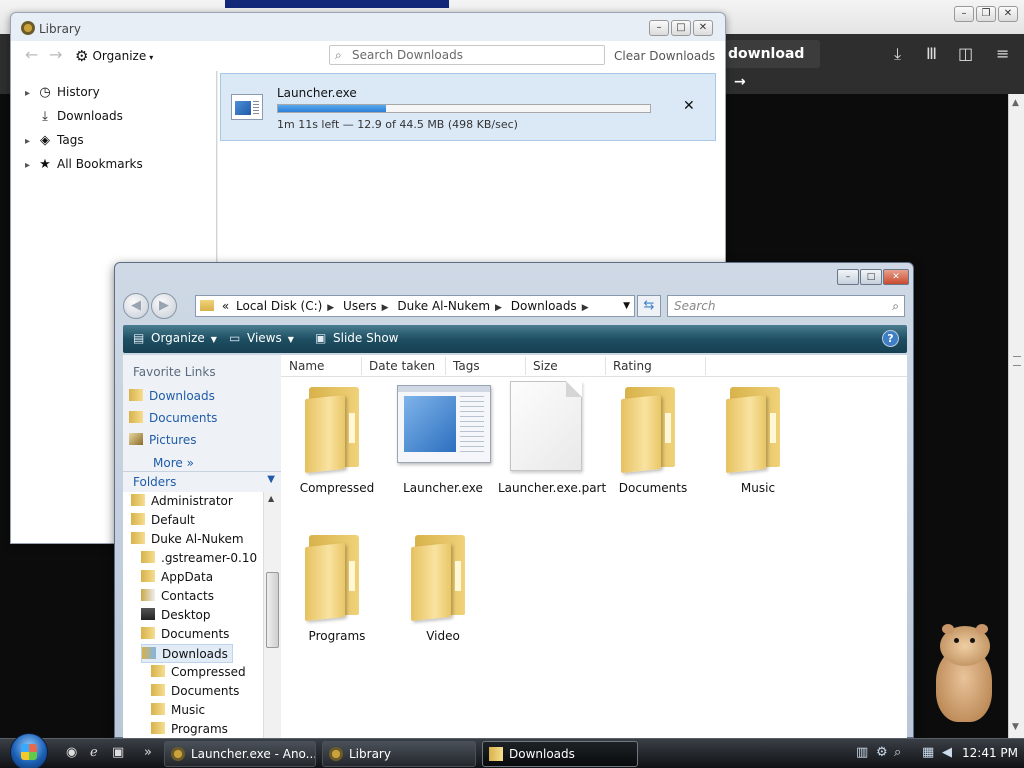 Image resolution: width=1024 pixels, height=768 pixels. Describe the element at coordinates (897, 54) in the screenshot. I see `download-arrow-icon: ⤓` at that location.